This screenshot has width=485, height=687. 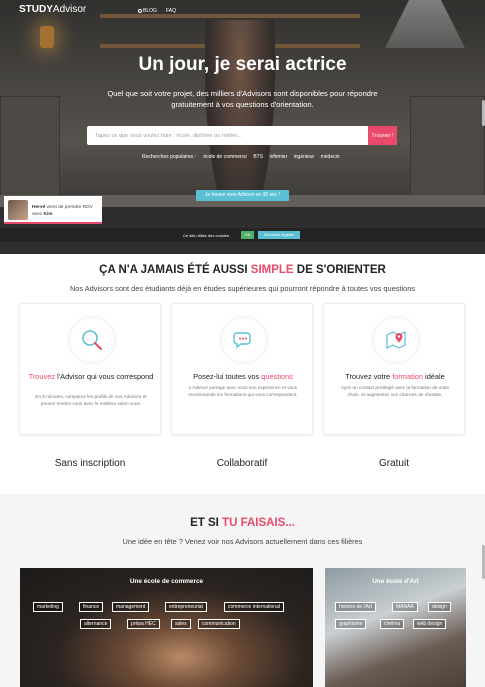 I want to click on search-icon, so click(x=92, y=340).